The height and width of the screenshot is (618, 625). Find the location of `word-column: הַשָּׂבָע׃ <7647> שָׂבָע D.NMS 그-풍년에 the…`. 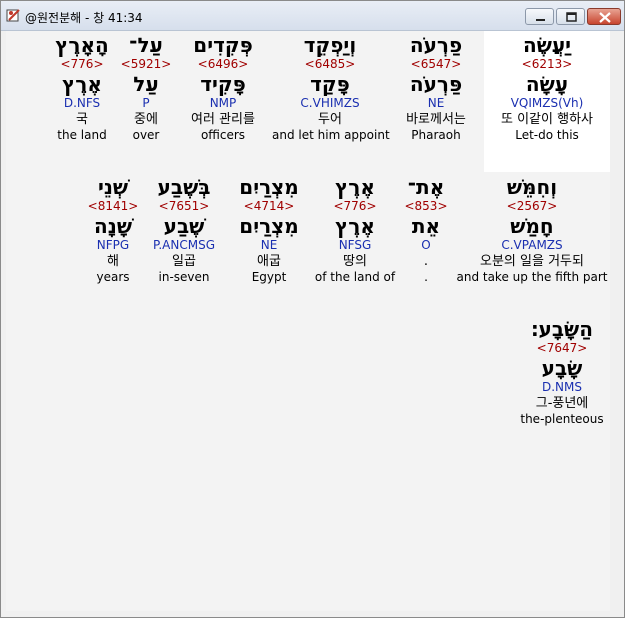

word-column: הַשָּׂבָע׃ <7647> שָׂבָע D.NMS 그-풍년에 the… is located at coordinates (562, 371).